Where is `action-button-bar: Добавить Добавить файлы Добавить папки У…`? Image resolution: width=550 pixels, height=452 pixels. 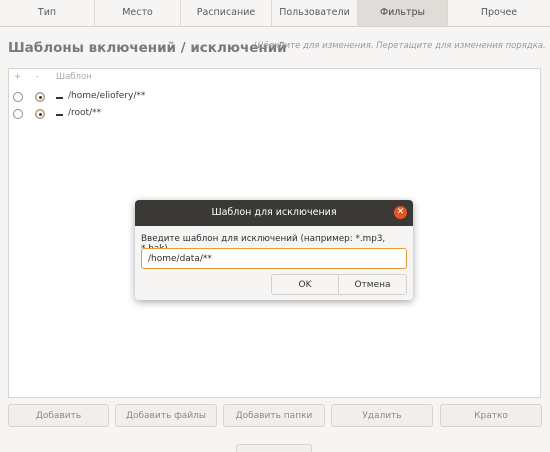 action-button-bar: Добавить Добавить файлы Добавить папки У… is located at coordinates (275, 416).